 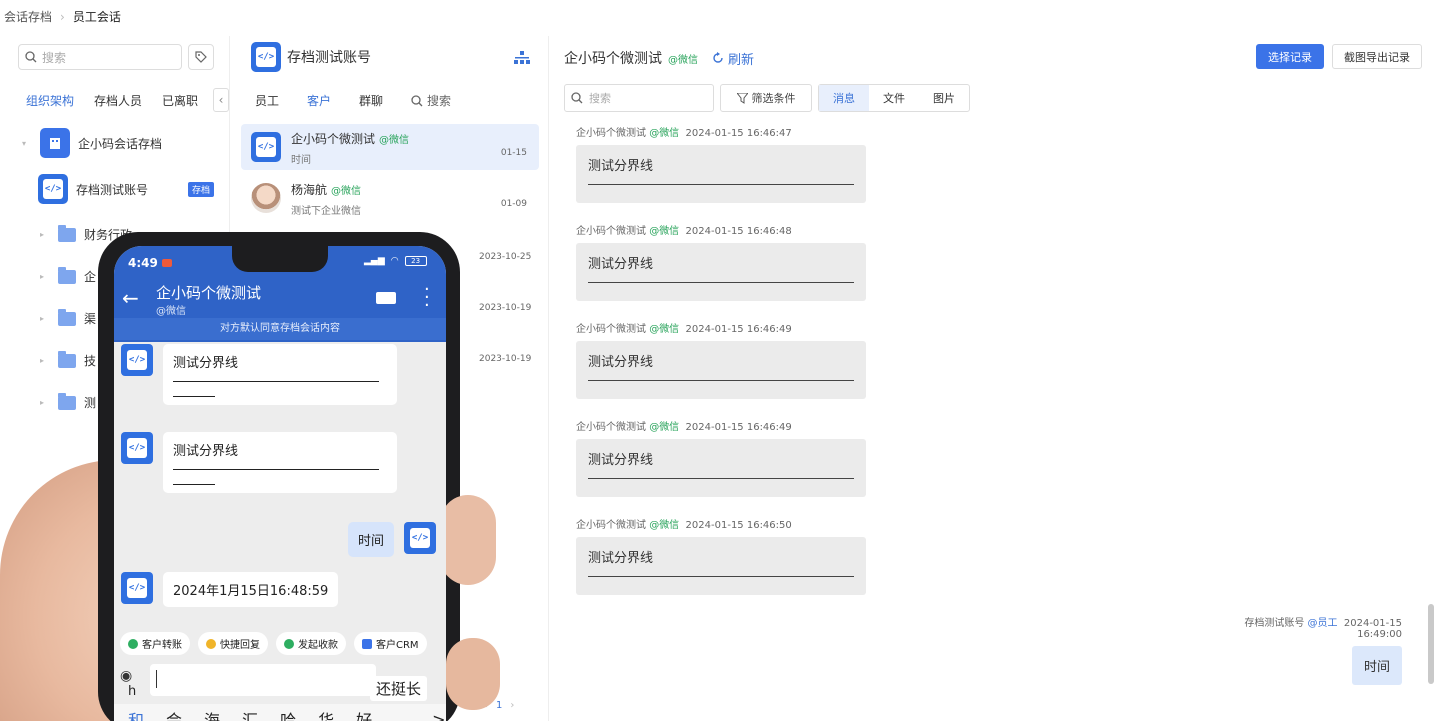 What do you see at coordinates (233, 643) in the screenshot?
I see `chip-quick-reply: 快捷回复` at bounding box center [233, 643].